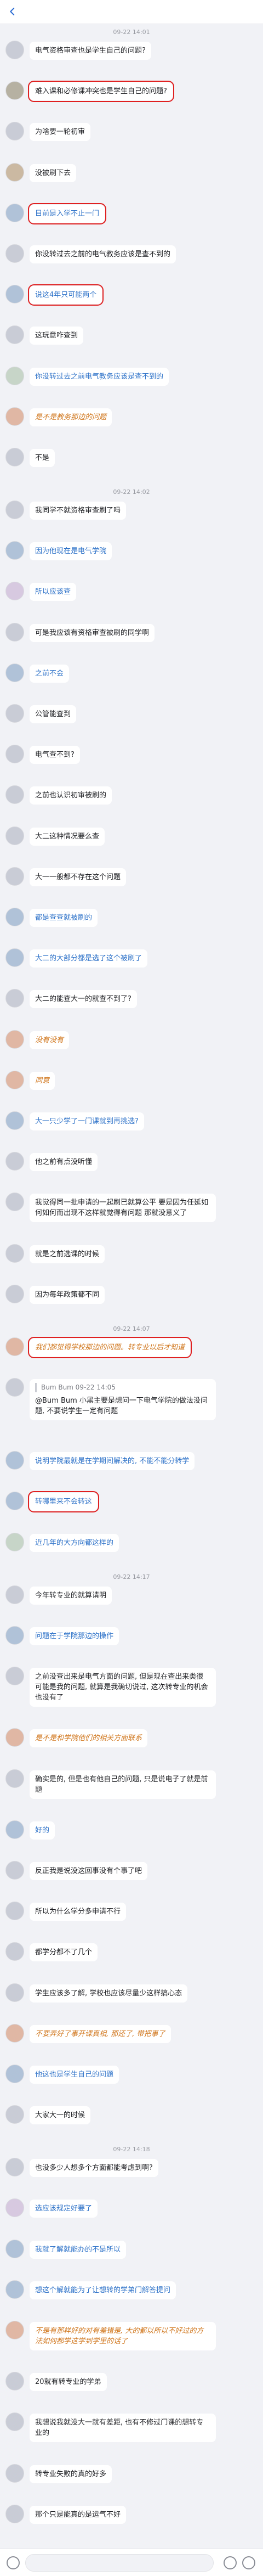 This screenshot has width=263, height=2576. I want to click on message-bubble: 他这也是学生自己的问题, so click(75, 2074).